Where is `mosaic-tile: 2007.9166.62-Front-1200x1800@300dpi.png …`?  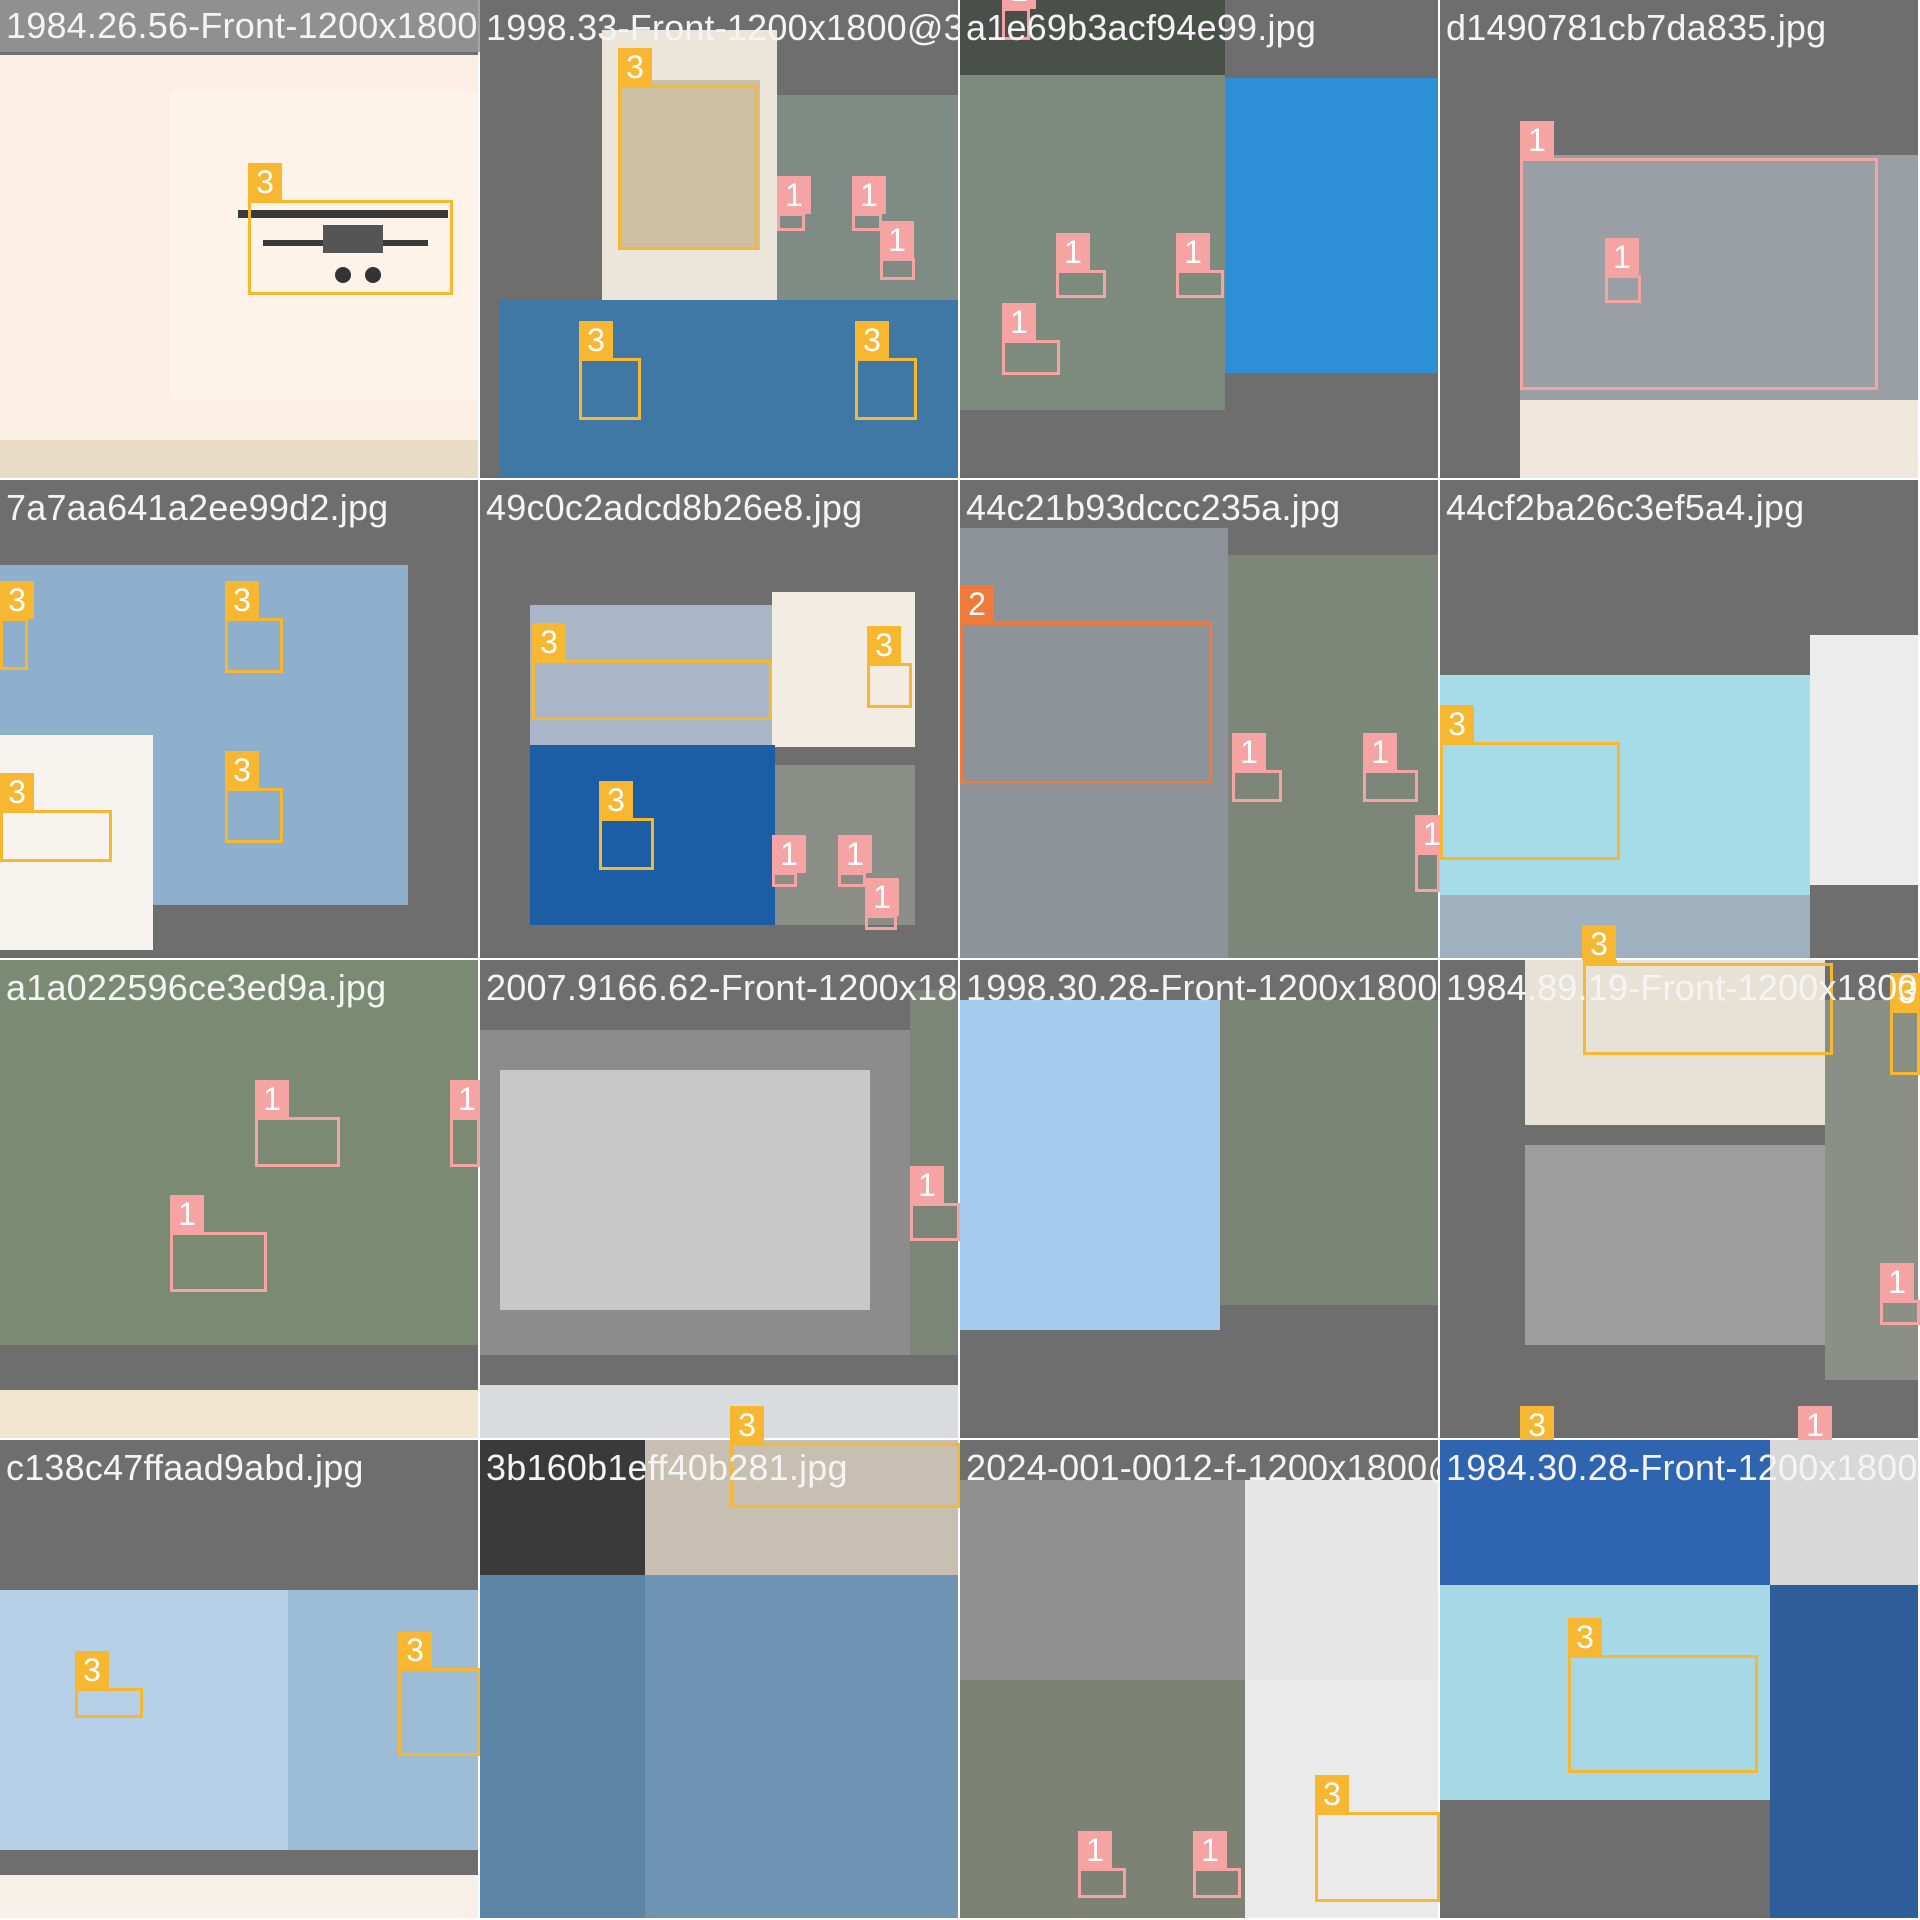
mosaic-tile: 2007.9166.62-Front-1200x1800@300dpi.png … is located at coordinates (720, 1200).